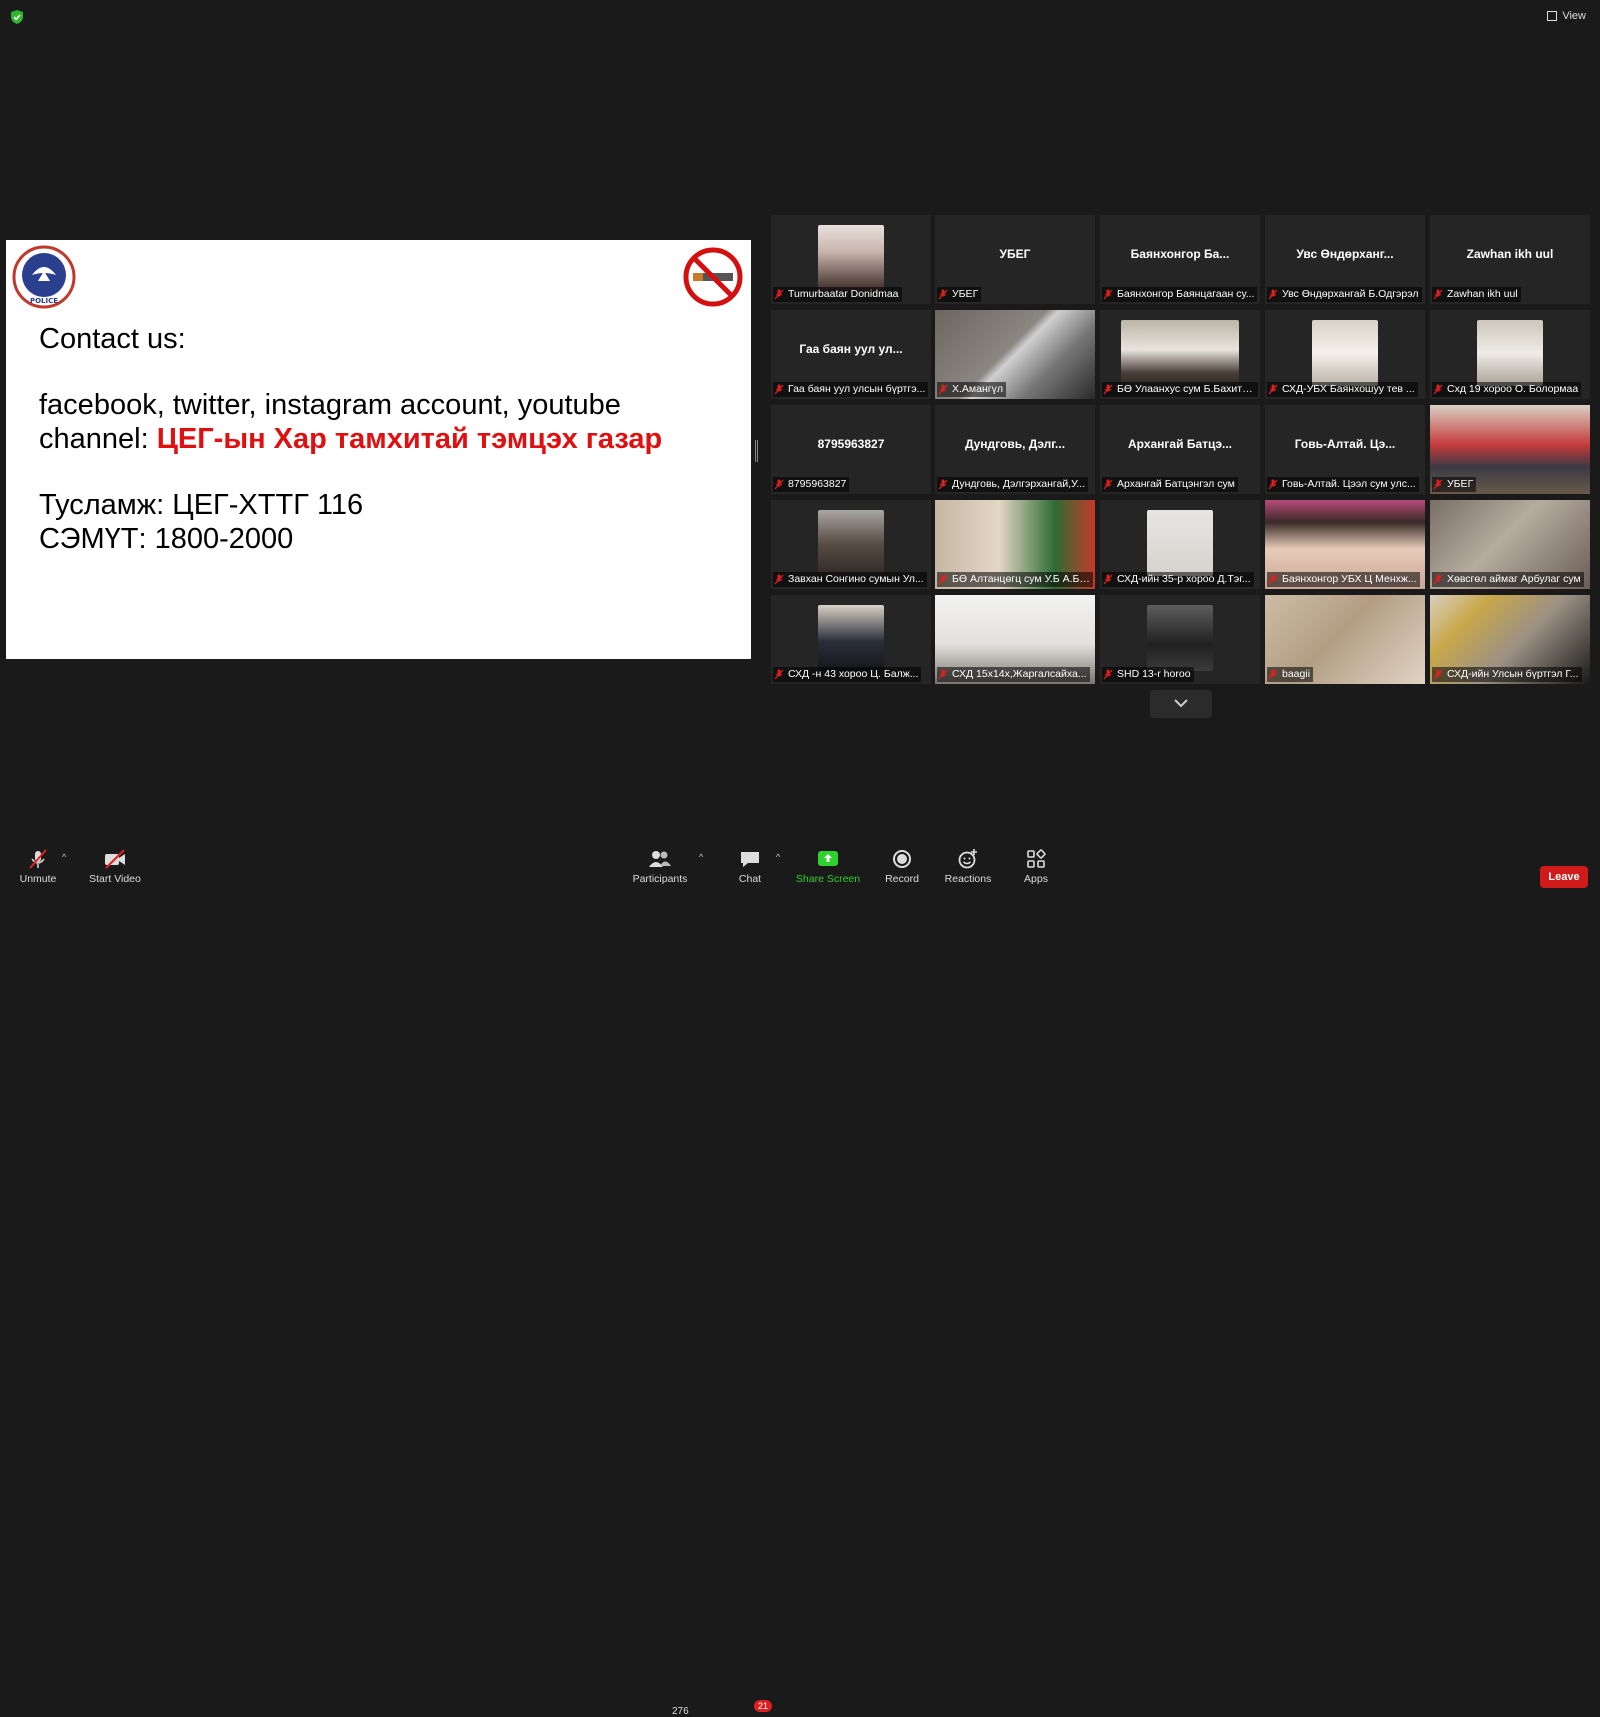  What do you see at coordinates (701, 857) in the screenshot?
I see `participants-options-caret-icon: ^` at bounding box center [701, 857].